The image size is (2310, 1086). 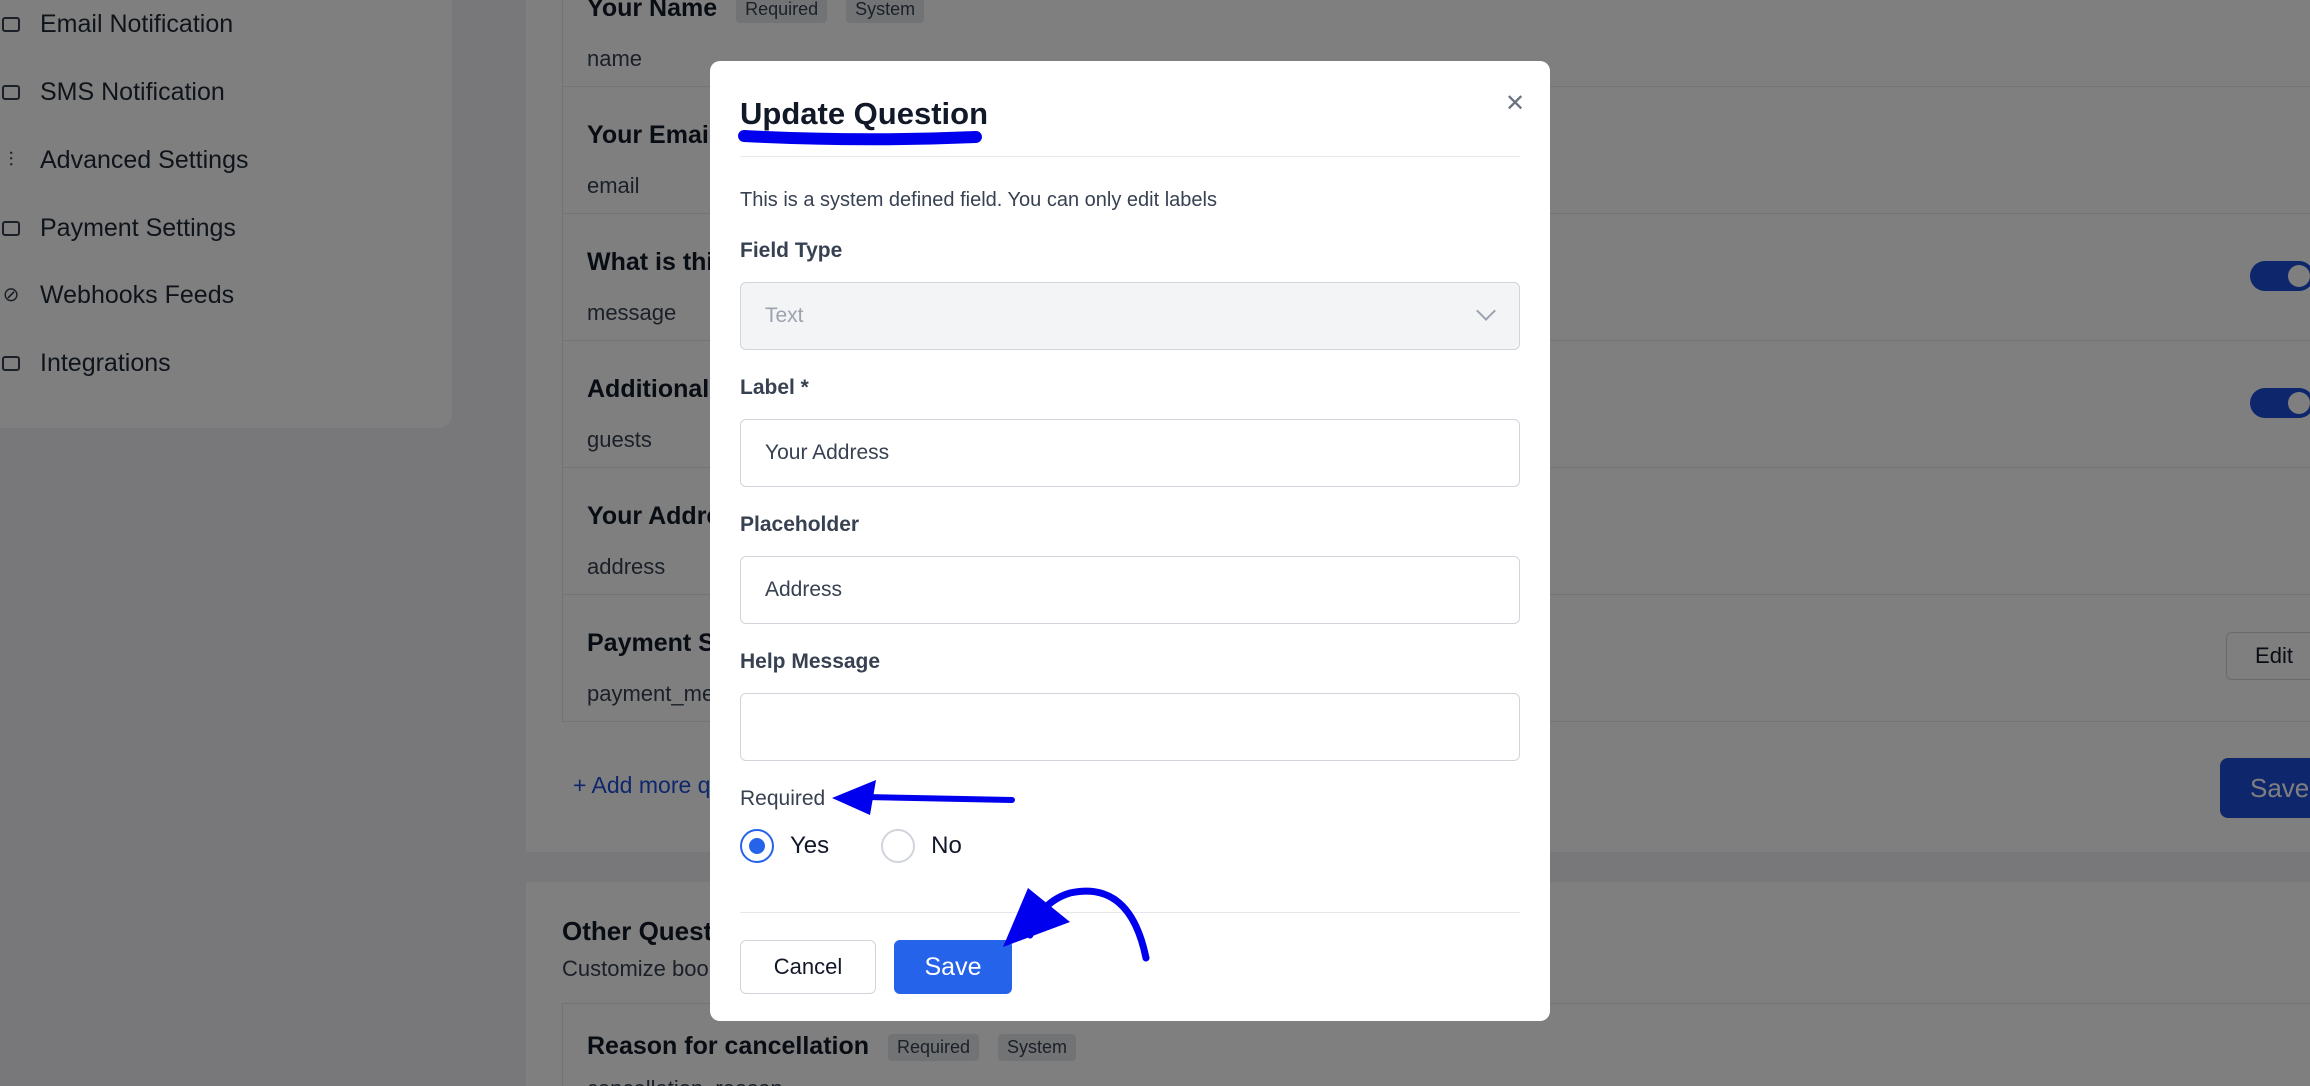 What do you see at coordinates (757, 846) in the screenshot?
I see `required-yes-radio` at bounding box center [757, 846].